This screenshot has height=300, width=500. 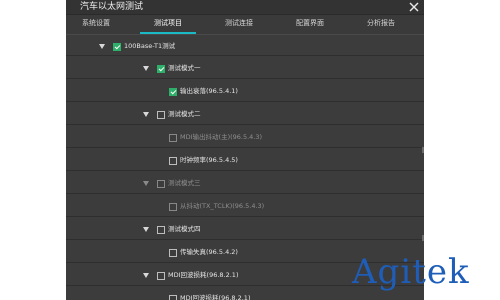 I want to click on checkbox-mdi-return, so click(x=161, y=276).